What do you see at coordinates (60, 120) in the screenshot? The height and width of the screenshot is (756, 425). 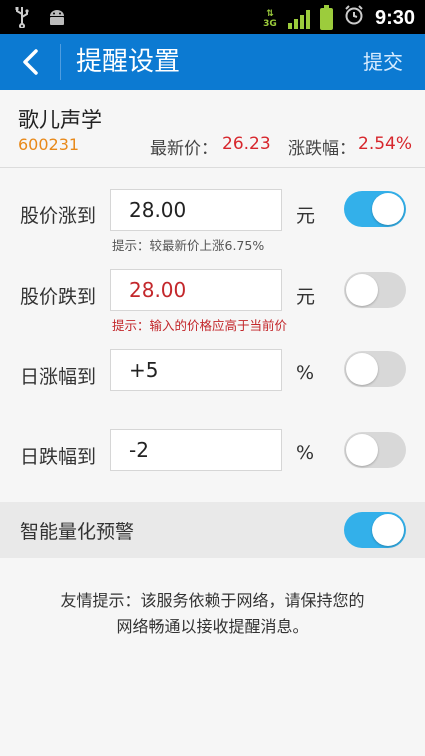 I see `stock-name: 歌儿声学` at bounding box center [60, 120].